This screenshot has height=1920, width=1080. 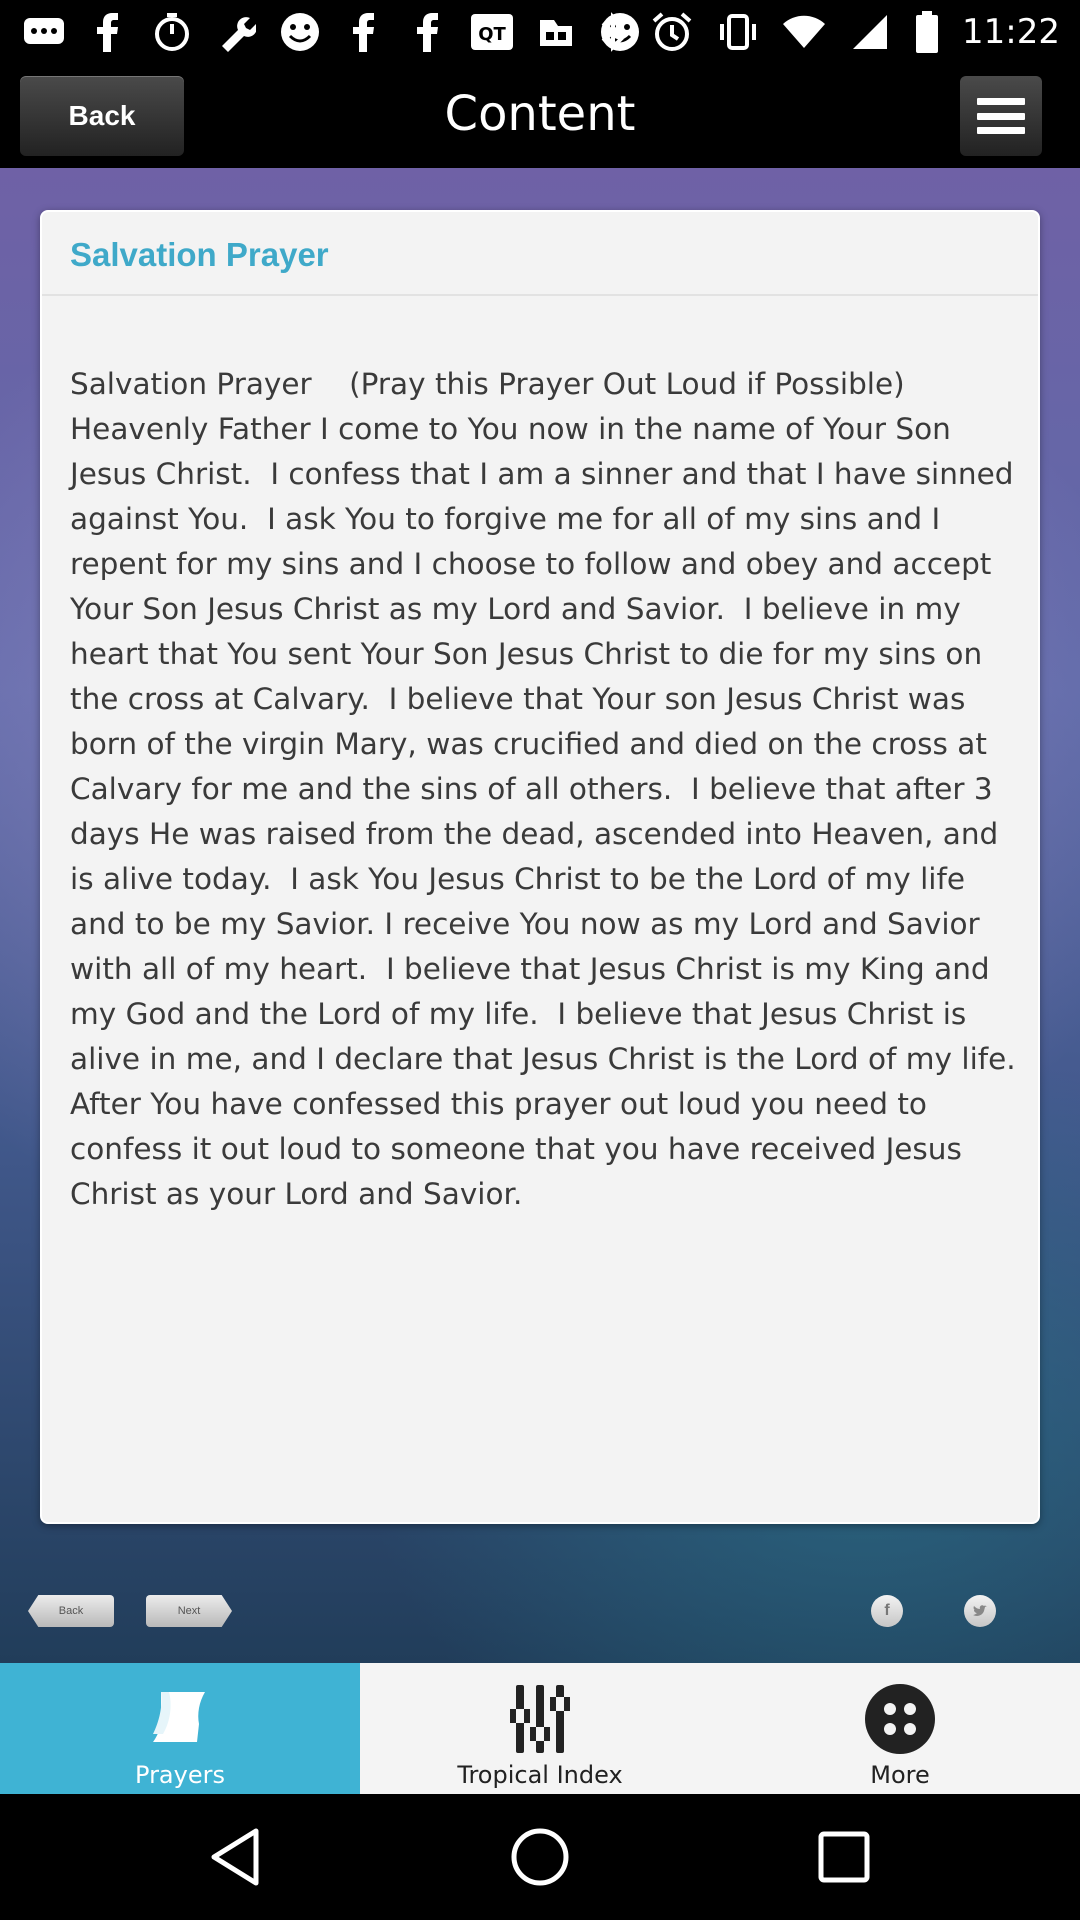 I want to click on previous-page-label: Back, so click(x=71, y=1611).